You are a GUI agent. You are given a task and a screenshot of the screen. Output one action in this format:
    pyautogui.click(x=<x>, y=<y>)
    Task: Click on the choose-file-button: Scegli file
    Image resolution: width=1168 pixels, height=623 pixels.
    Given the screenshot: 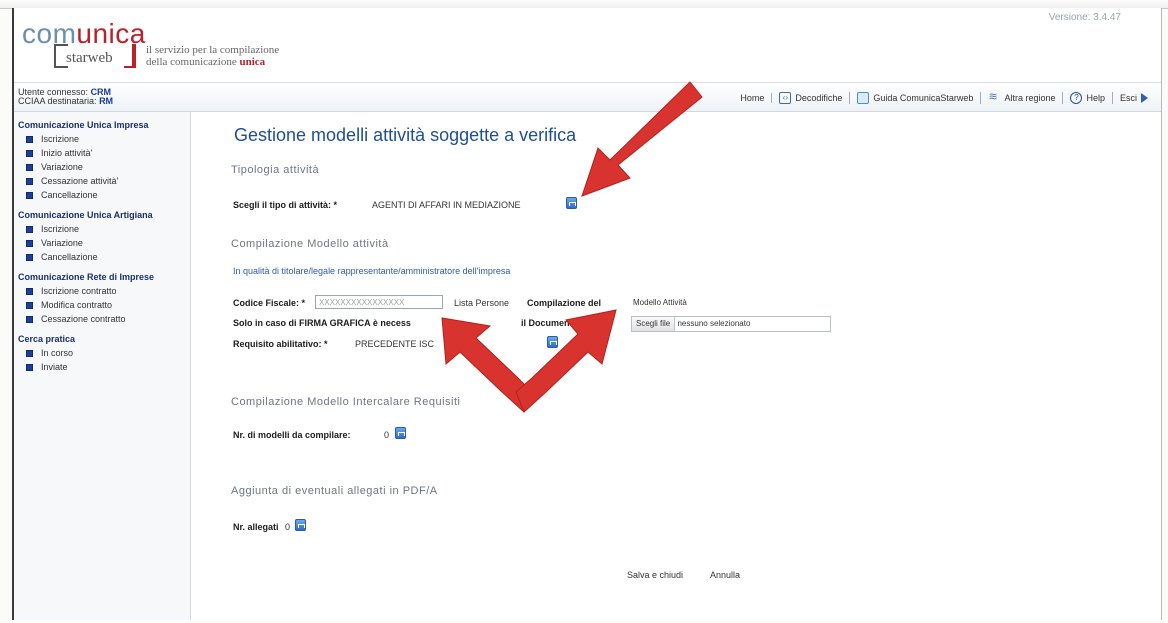 What is the action you would take?
    pyautogui.click(x=654, y=324)
    